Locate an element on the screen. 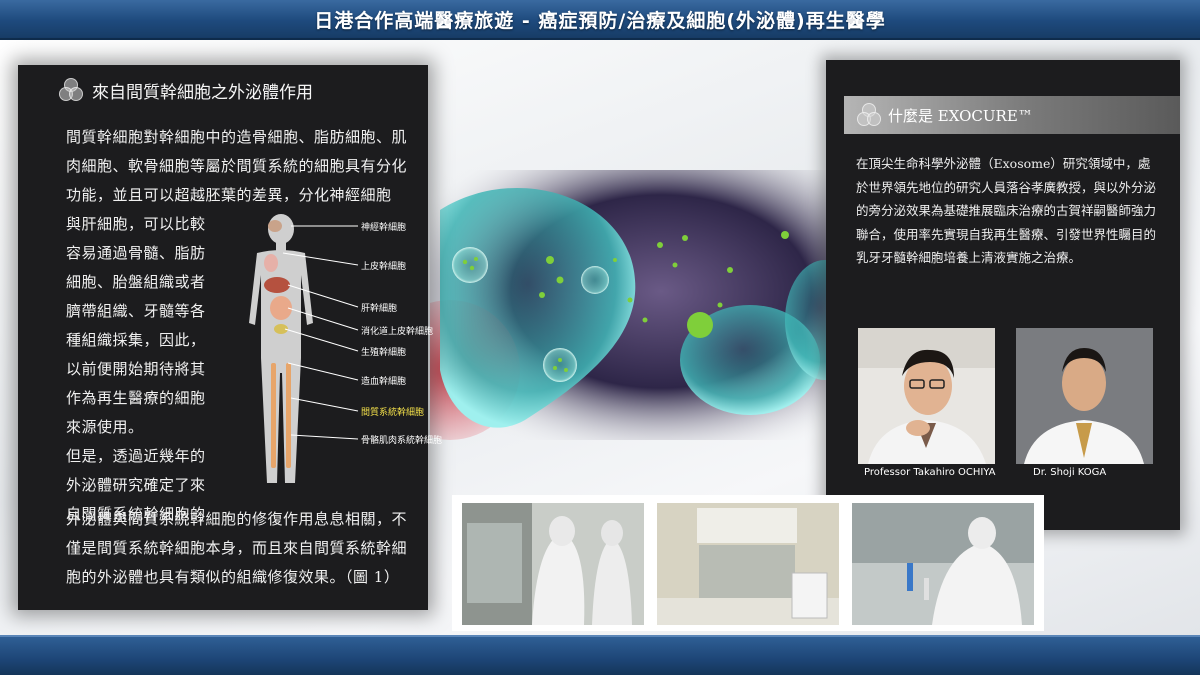 The image size is (1200, 675). side-line: 作為再生醫療的細胞 is located at coordinates (136, 398).